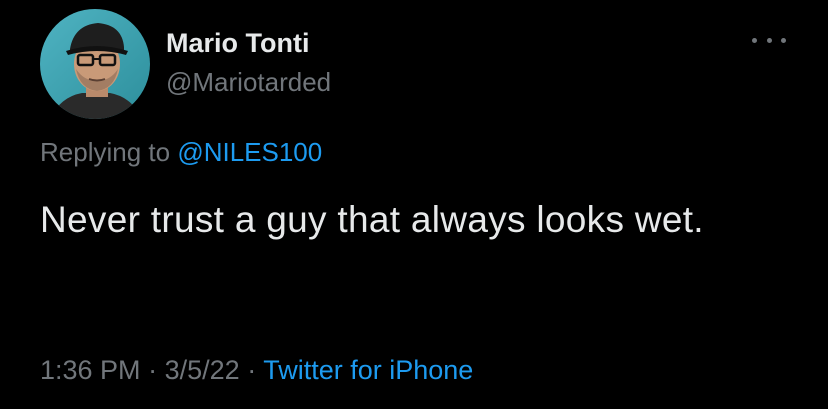  Describe the element at coordinates (237, 43) in the screenshot. I see `author-name: Mario Tonti` at that location.